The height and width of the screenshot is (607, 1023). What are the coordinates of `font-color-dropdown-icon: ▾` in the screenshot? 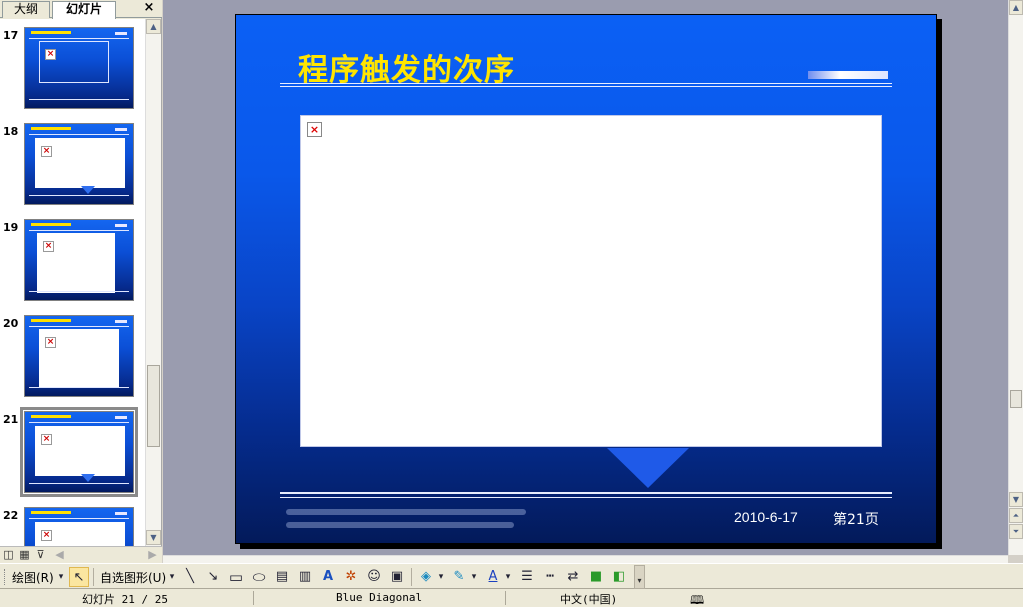 It's located at (508, 577).